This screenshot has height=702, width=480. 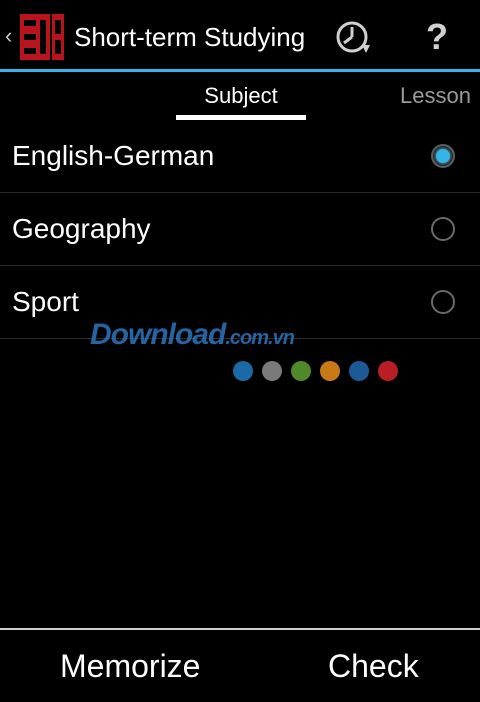 I want to click on tab-bar: Subject Lesson, so click(x=240, y=97).